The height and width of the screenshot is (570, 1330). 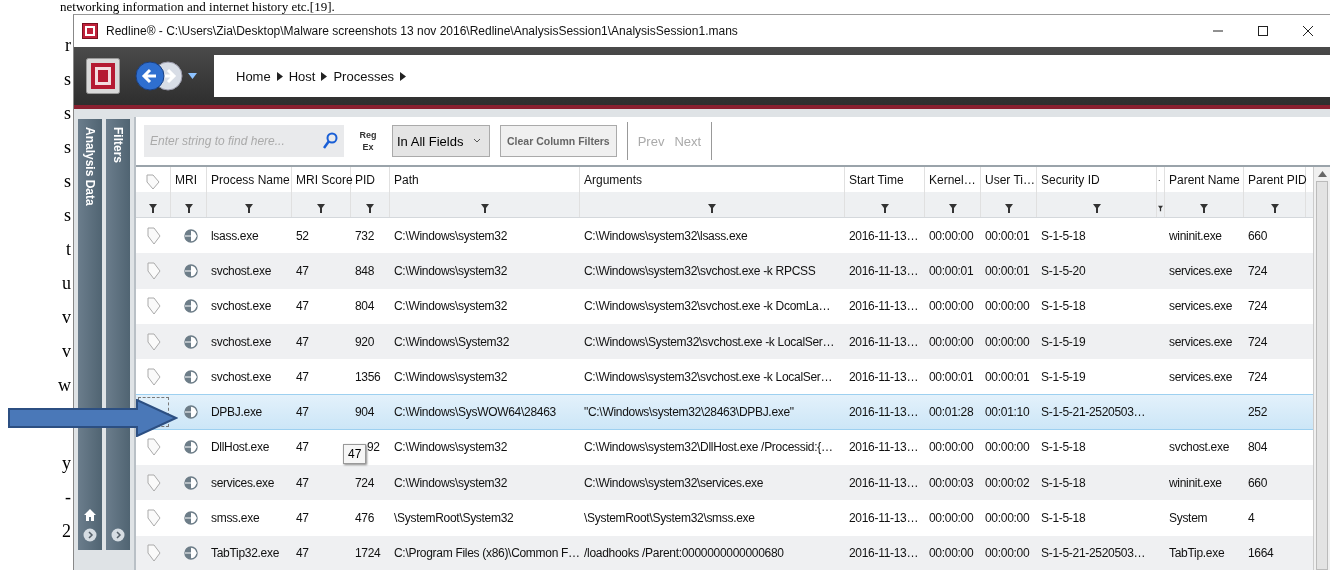 I want to click on table-row: TabTip32.exe 47 1724 C:\Program Files (x86)\Common F… /loadhooks /Parent:0000000000000680 2016-11-13… 00:00:00 00:00:00 S-1-5-21-2520503… TabTip.exe 1664, so click(x=724, y=552).